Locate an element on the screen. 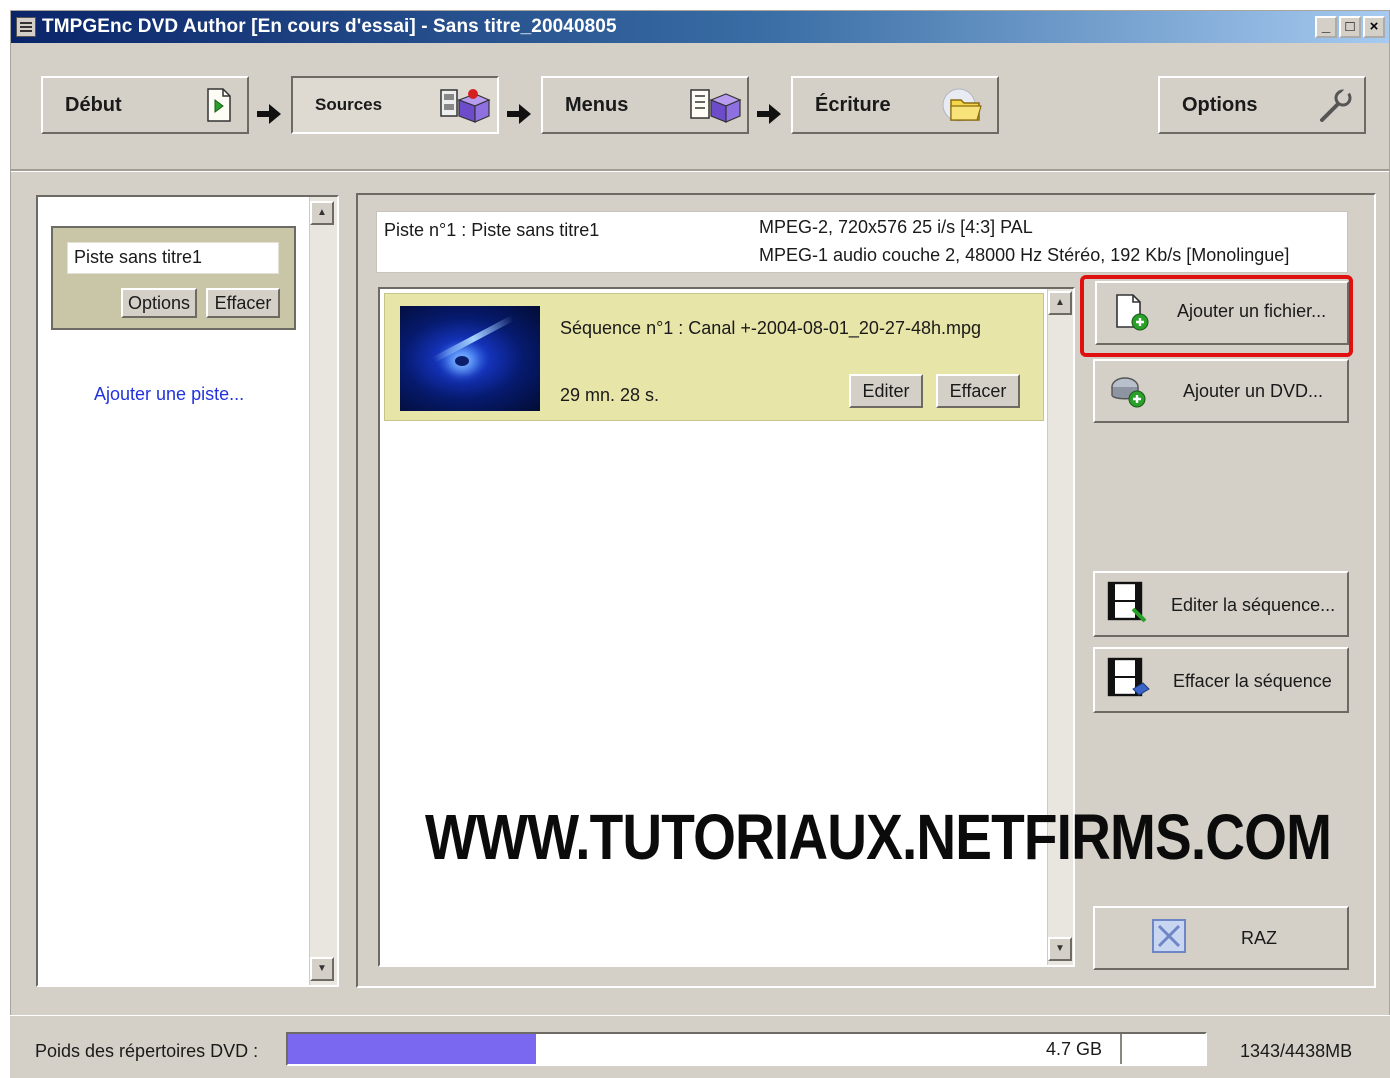  step-debut-button: Début is located at coordinates (145, 105).